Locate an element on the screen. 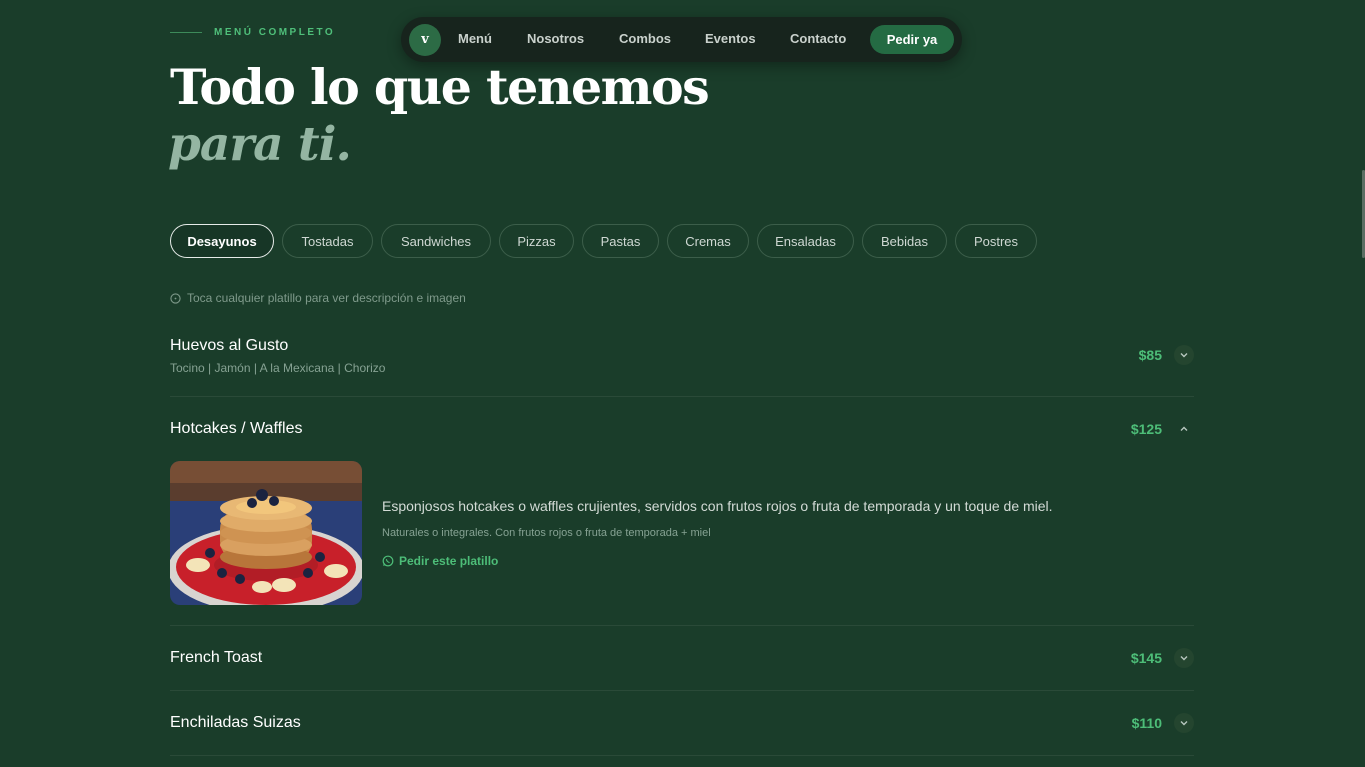  menu-item-price: $125 is located at coordinates (1146, 429).